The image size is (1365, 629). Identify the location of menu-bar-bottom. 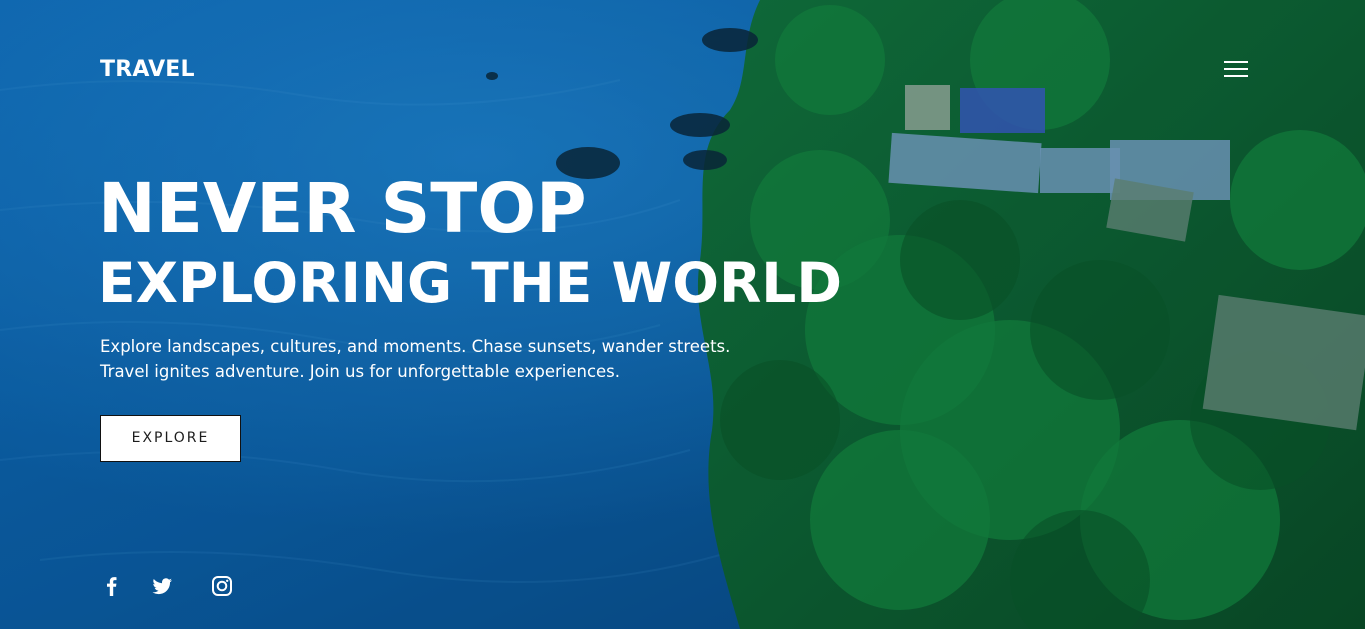
(1236, 76).